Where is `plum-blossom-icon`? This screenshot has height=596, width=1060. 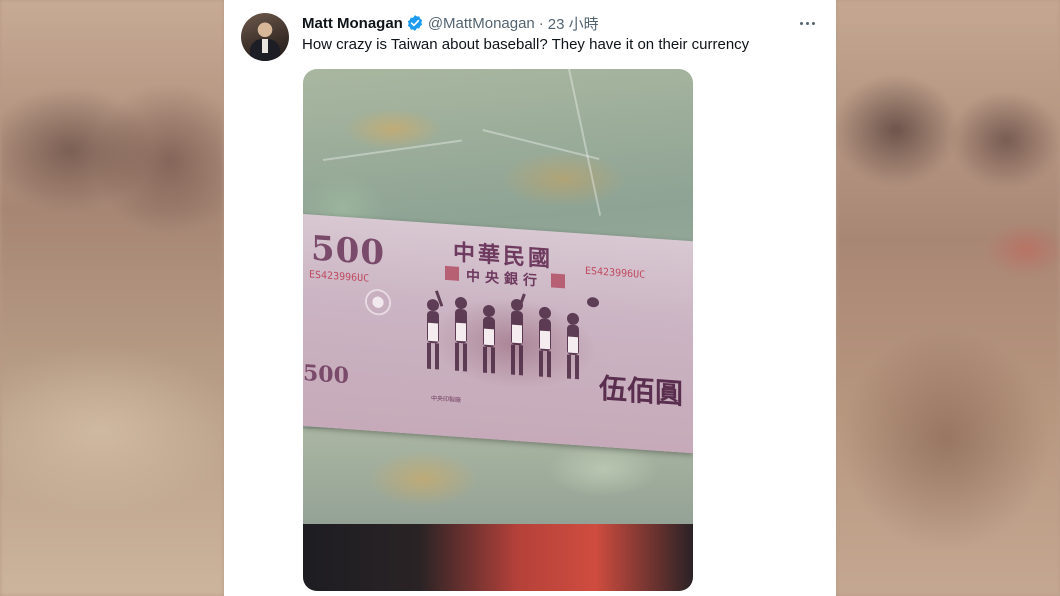
plum-blossom-icon is located at coordinates (378, 302).